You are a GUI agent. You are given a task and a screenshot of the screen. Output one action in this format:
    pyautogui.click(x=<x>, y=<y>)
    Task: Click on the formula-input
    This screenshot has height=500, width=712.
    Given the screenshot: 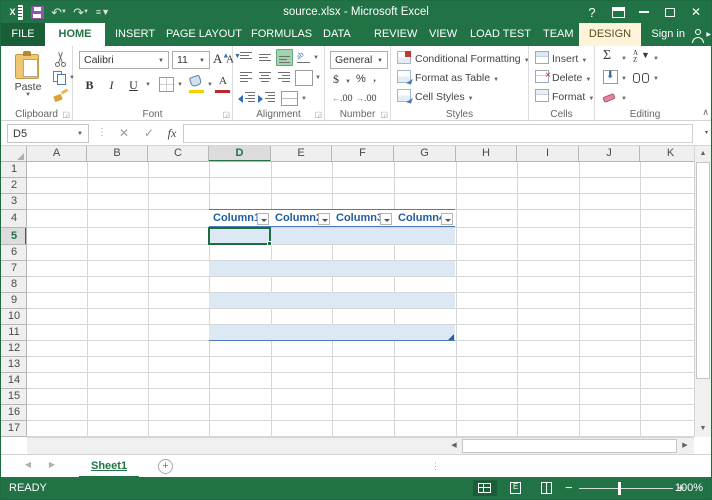 What is the action you would take?
    pyautogui.click(x=438, y=133)
    